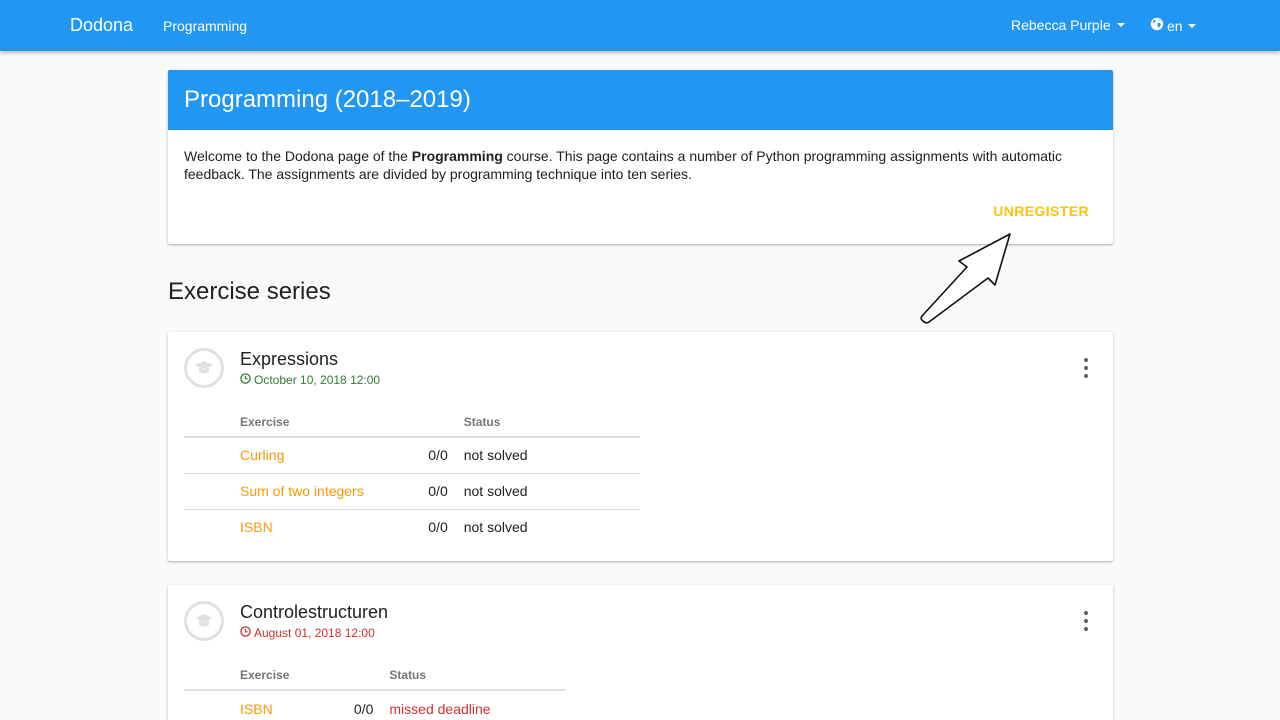  Describe the element at coordinates (640, 25) in the screenshot. I see `navbar: Dodona Programming Rebecca Purple en` at that location.